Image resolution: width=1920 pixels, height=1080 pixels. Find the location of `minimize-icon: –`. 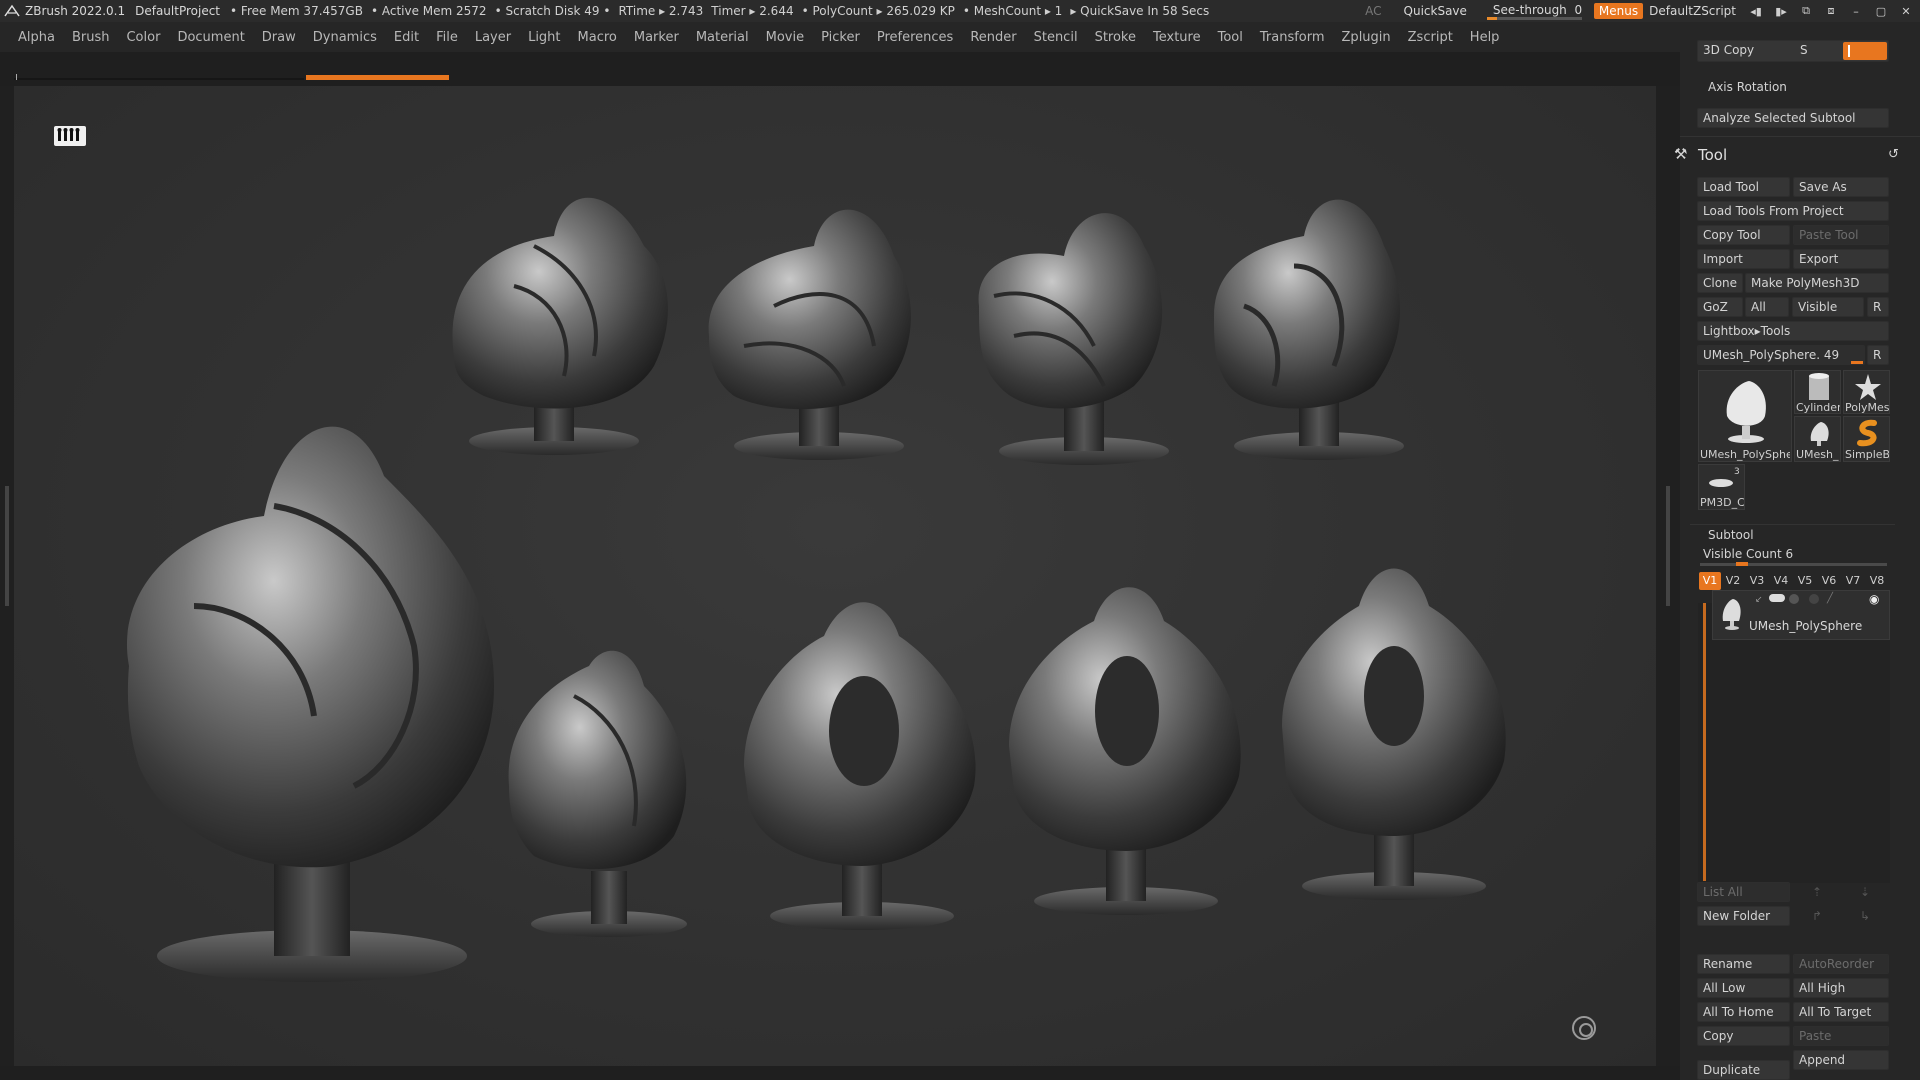

minimize-icon: – is located at coordinates (1856, 11).